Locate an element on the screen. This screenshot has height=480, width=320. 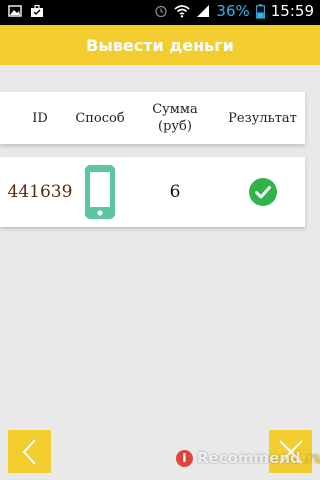
watermark-text: Recommend is located at coordinates (249, 458).